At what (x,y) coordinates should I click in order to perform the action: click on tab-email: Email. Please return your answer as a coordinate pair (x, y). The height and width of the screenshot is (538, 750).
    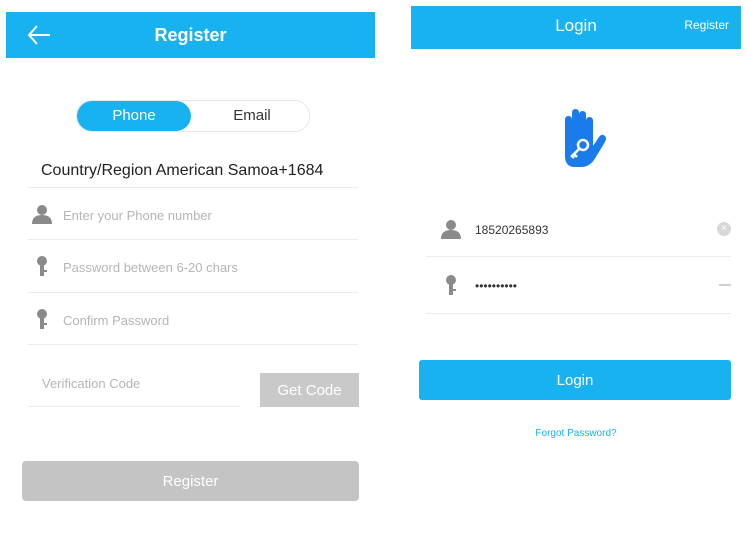
    Looking at the image, I should click on (252, 116).